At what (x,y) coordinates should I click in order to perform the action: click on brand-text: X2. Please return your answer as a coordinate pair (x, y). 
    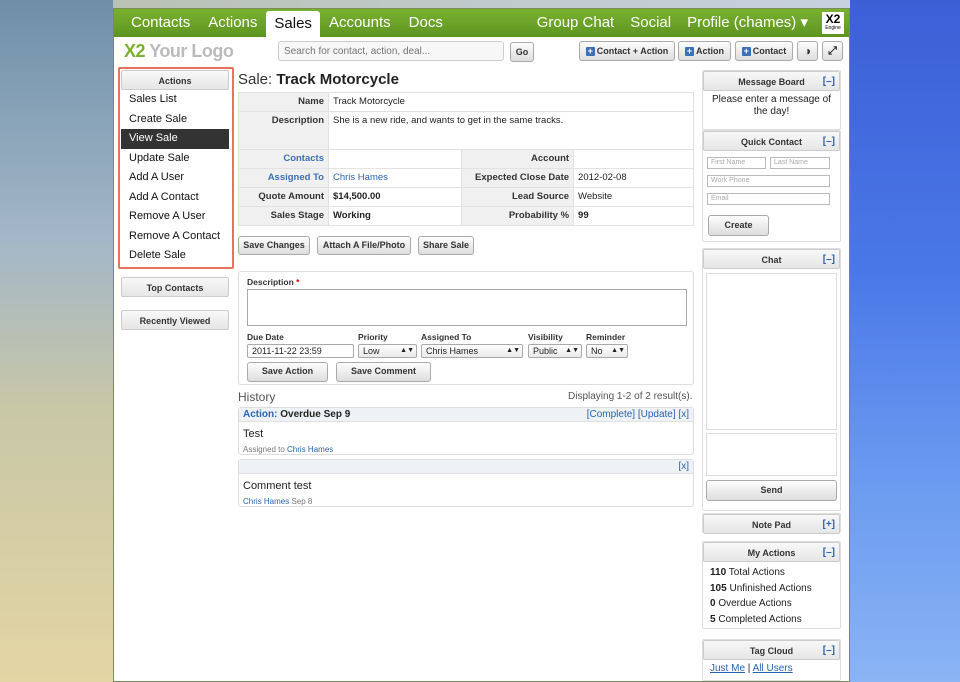
    Looking at the image, I should click on (833, 19).